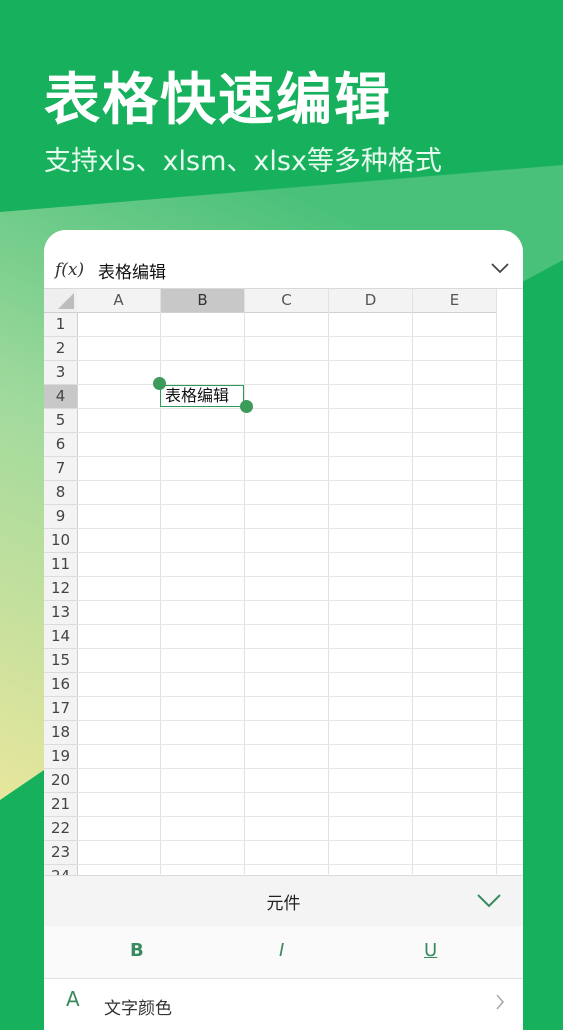 This screenshot has width=563, height=1030. Describe the element at coordinates (283, 259) in the screenshot. I see `formula-bar: f(x) 表格编辑` at that location.